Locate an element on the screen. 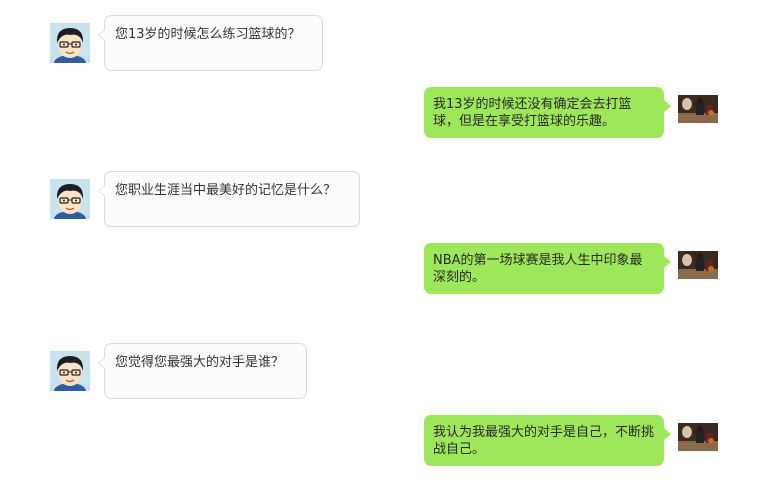 This screenshot has width=763, height=498. message-text: NBA的第一场球赛是我人生中印象最深刻的。 is located at coordinates (538, 269).